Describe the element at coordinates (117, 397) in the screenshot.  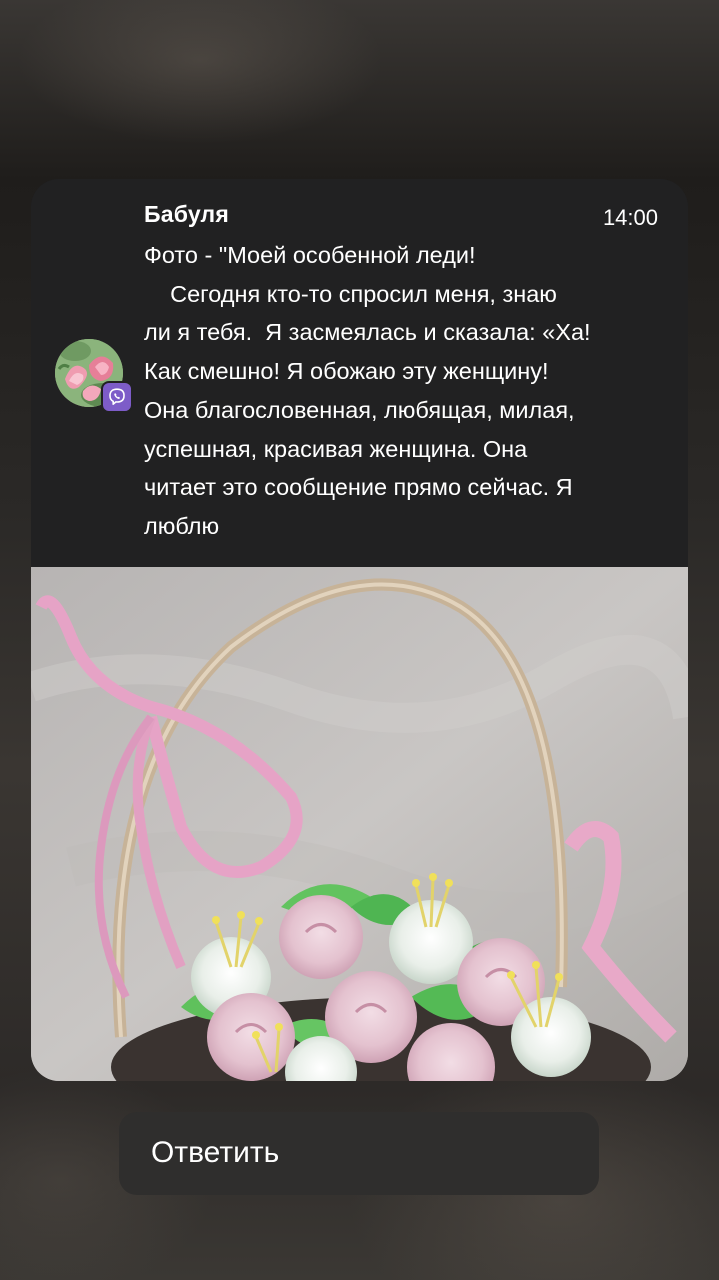
I see `viber-icon` at that location.